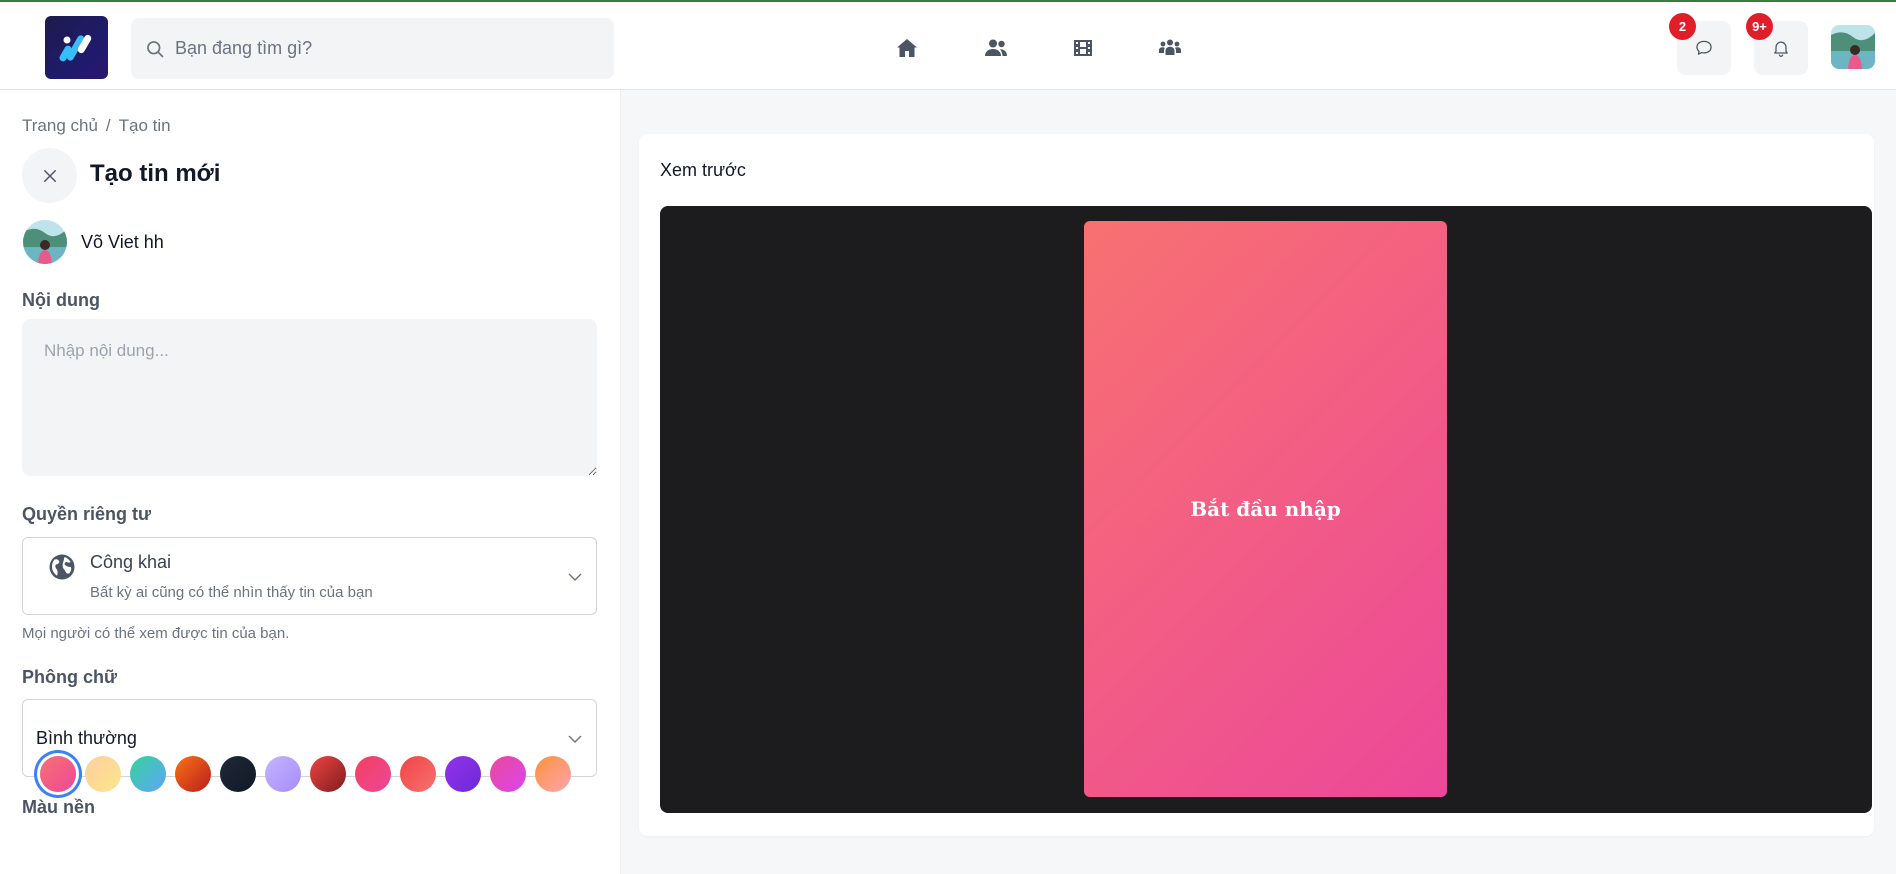 This screenshot has width=1896, height=874. I want to click on close-icon, so click(49, 175).